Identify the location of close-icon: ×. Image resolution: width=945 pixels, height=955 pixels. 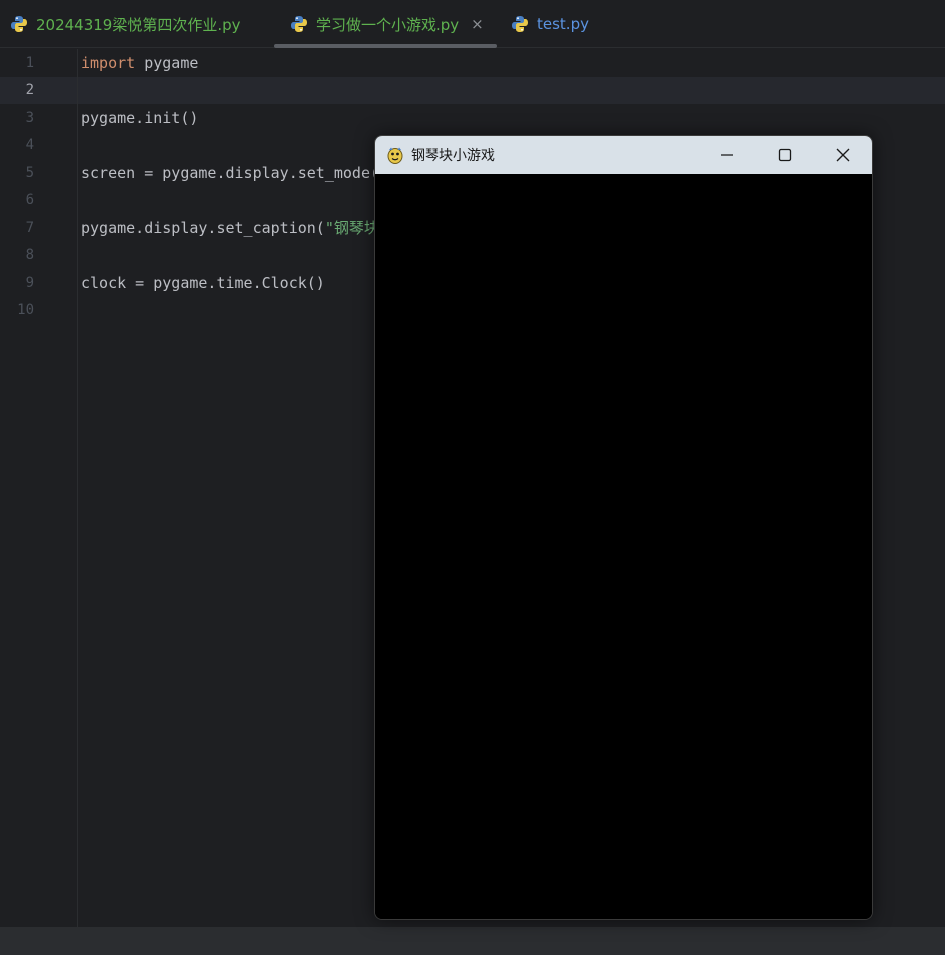
(477, 24).